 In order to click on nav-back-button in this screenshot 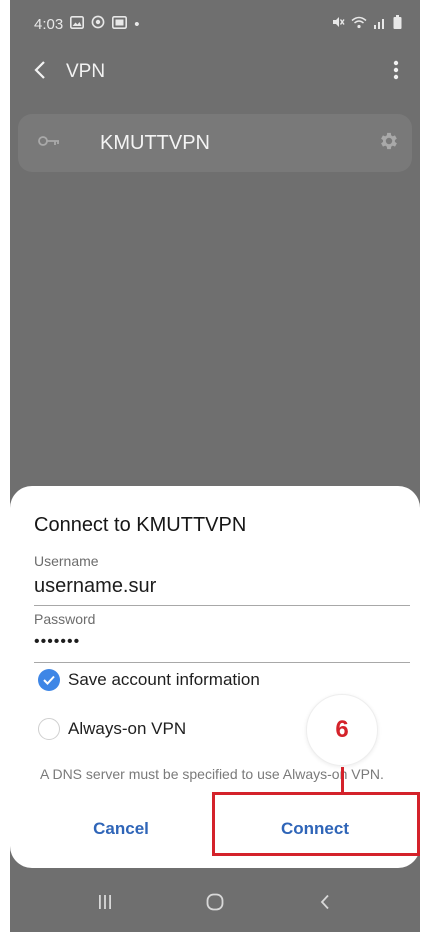, I will do `click(325, 904)`.